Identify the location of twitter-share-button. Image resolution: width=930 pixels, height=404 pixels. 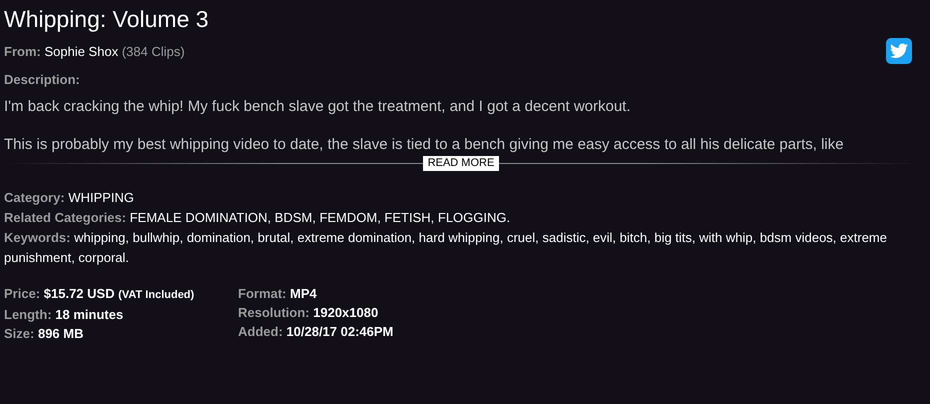
(899, 51).